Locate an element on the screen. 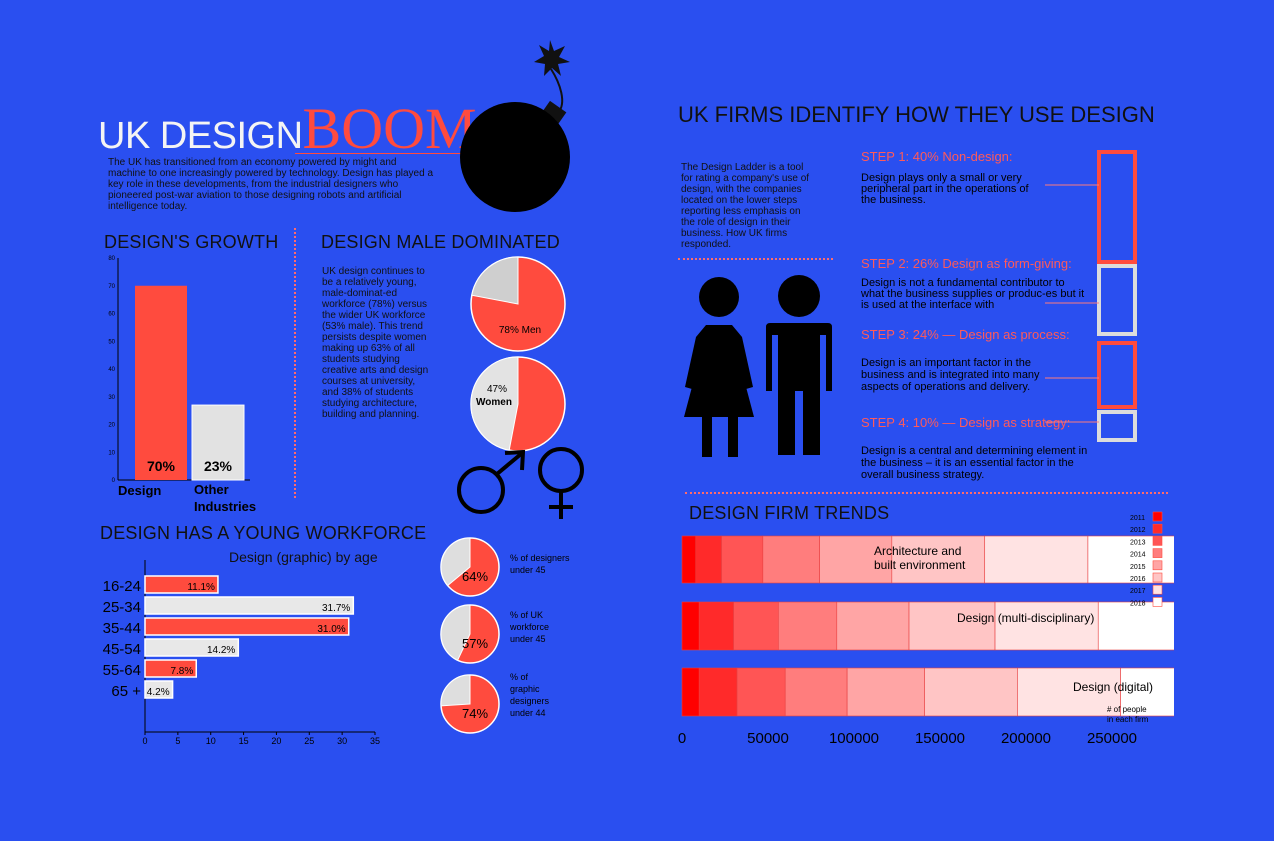 Image resolution: width=1274 pixels, height=841 pixels. title-accent: BOOM is located at coordinates (389, 128).